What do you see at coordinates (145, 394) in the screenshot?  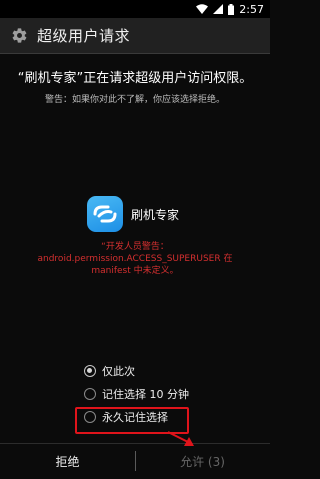 I see `option-label: 记住选择 10 分钟` at bounding box center [145, 394].